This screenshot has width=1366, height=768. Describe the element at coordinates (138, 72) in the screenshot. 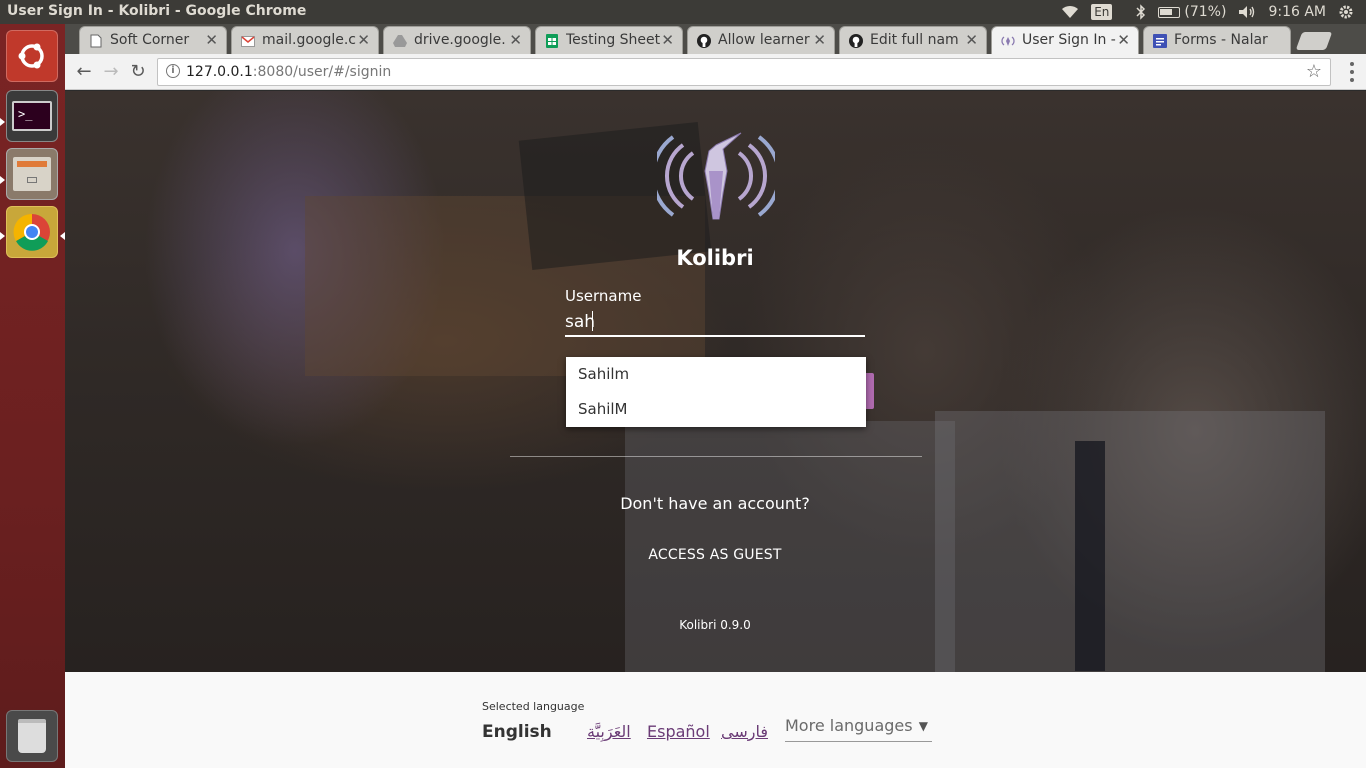

I see `reload-icon: ↻` at that location.